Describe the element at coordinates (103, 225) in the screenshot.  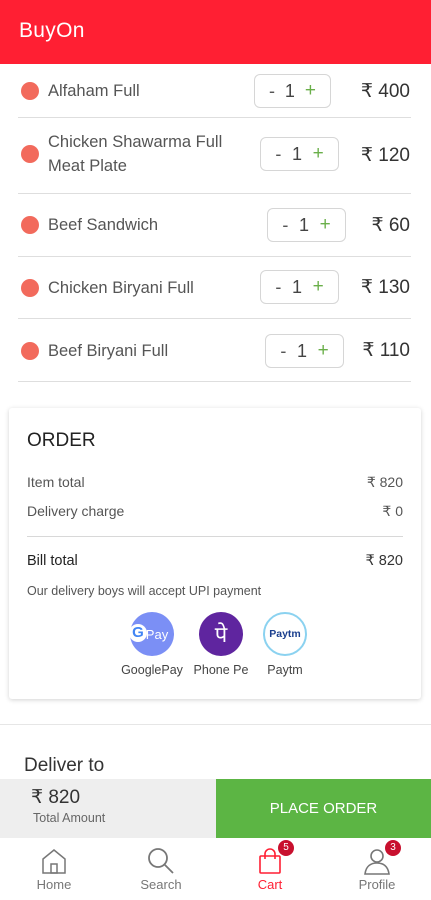
I see `item-name: Beef Sandwich` at that location.